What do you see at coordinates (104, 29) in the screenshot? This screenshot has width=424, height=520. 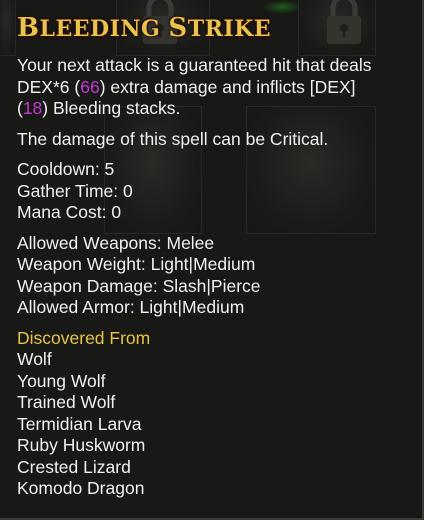 I see `title-part: LEEDING` at bounding box center [104, 29].